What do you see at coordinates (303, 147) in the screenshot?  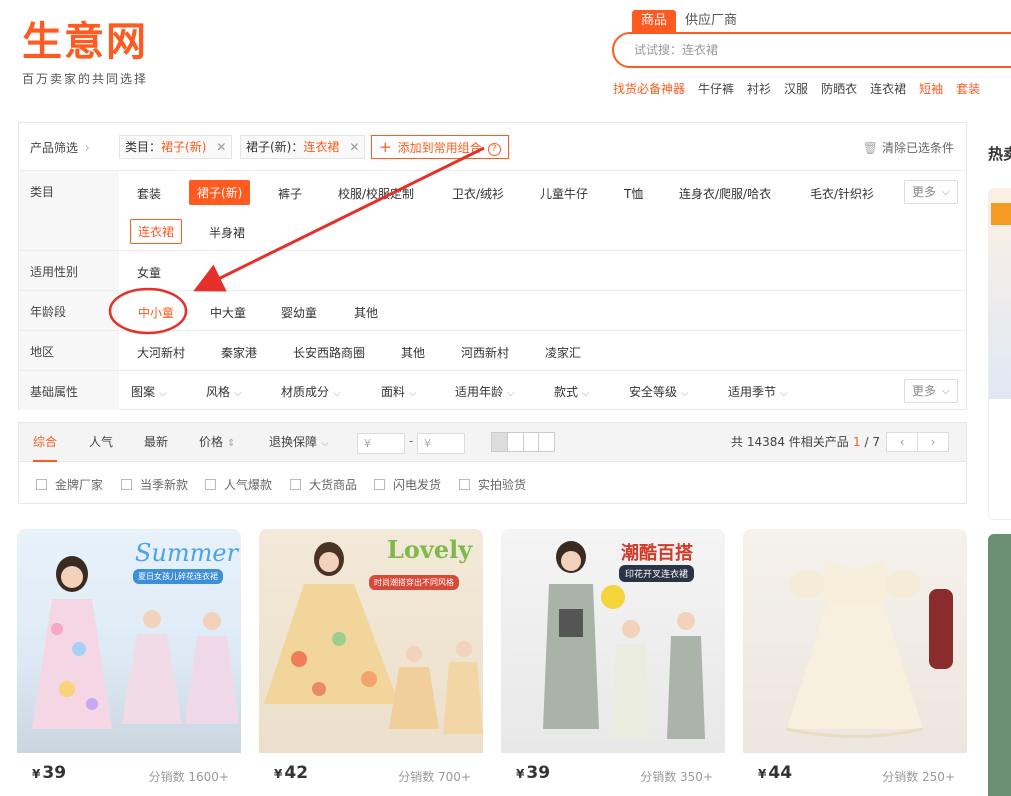 I see `chip-subcategory: 裙子(新)：连衣裙 ✕` at bounding box center [303, 147].